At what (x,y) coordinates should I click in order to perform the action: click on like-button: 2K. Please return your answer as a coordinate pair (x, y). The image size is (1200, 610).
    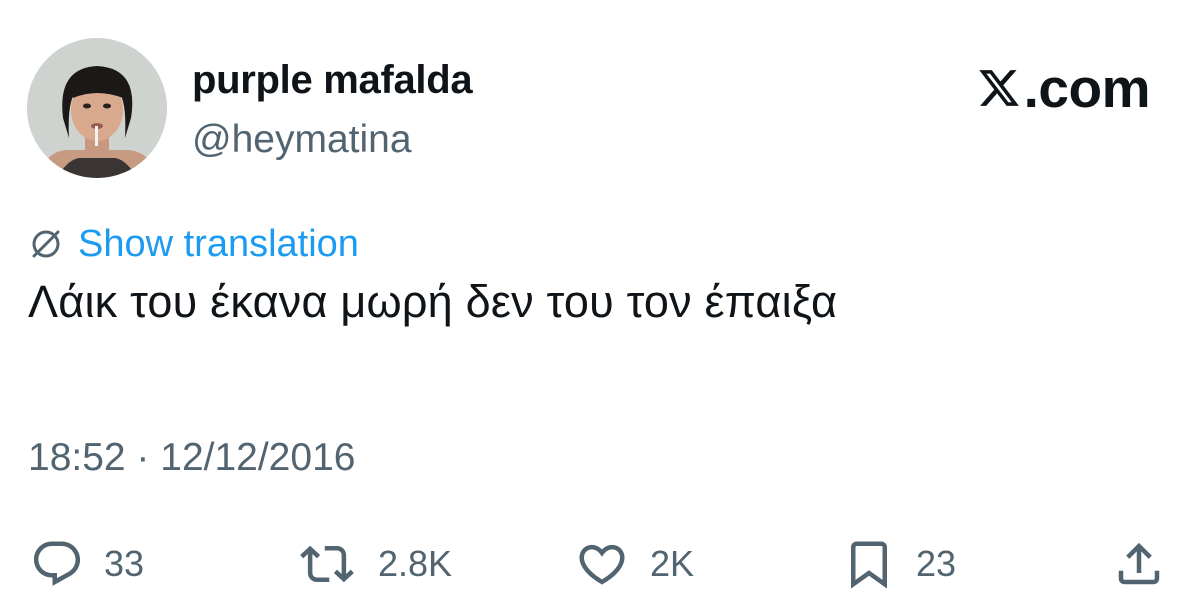
    Looking at the image, I should click on (634, 564).